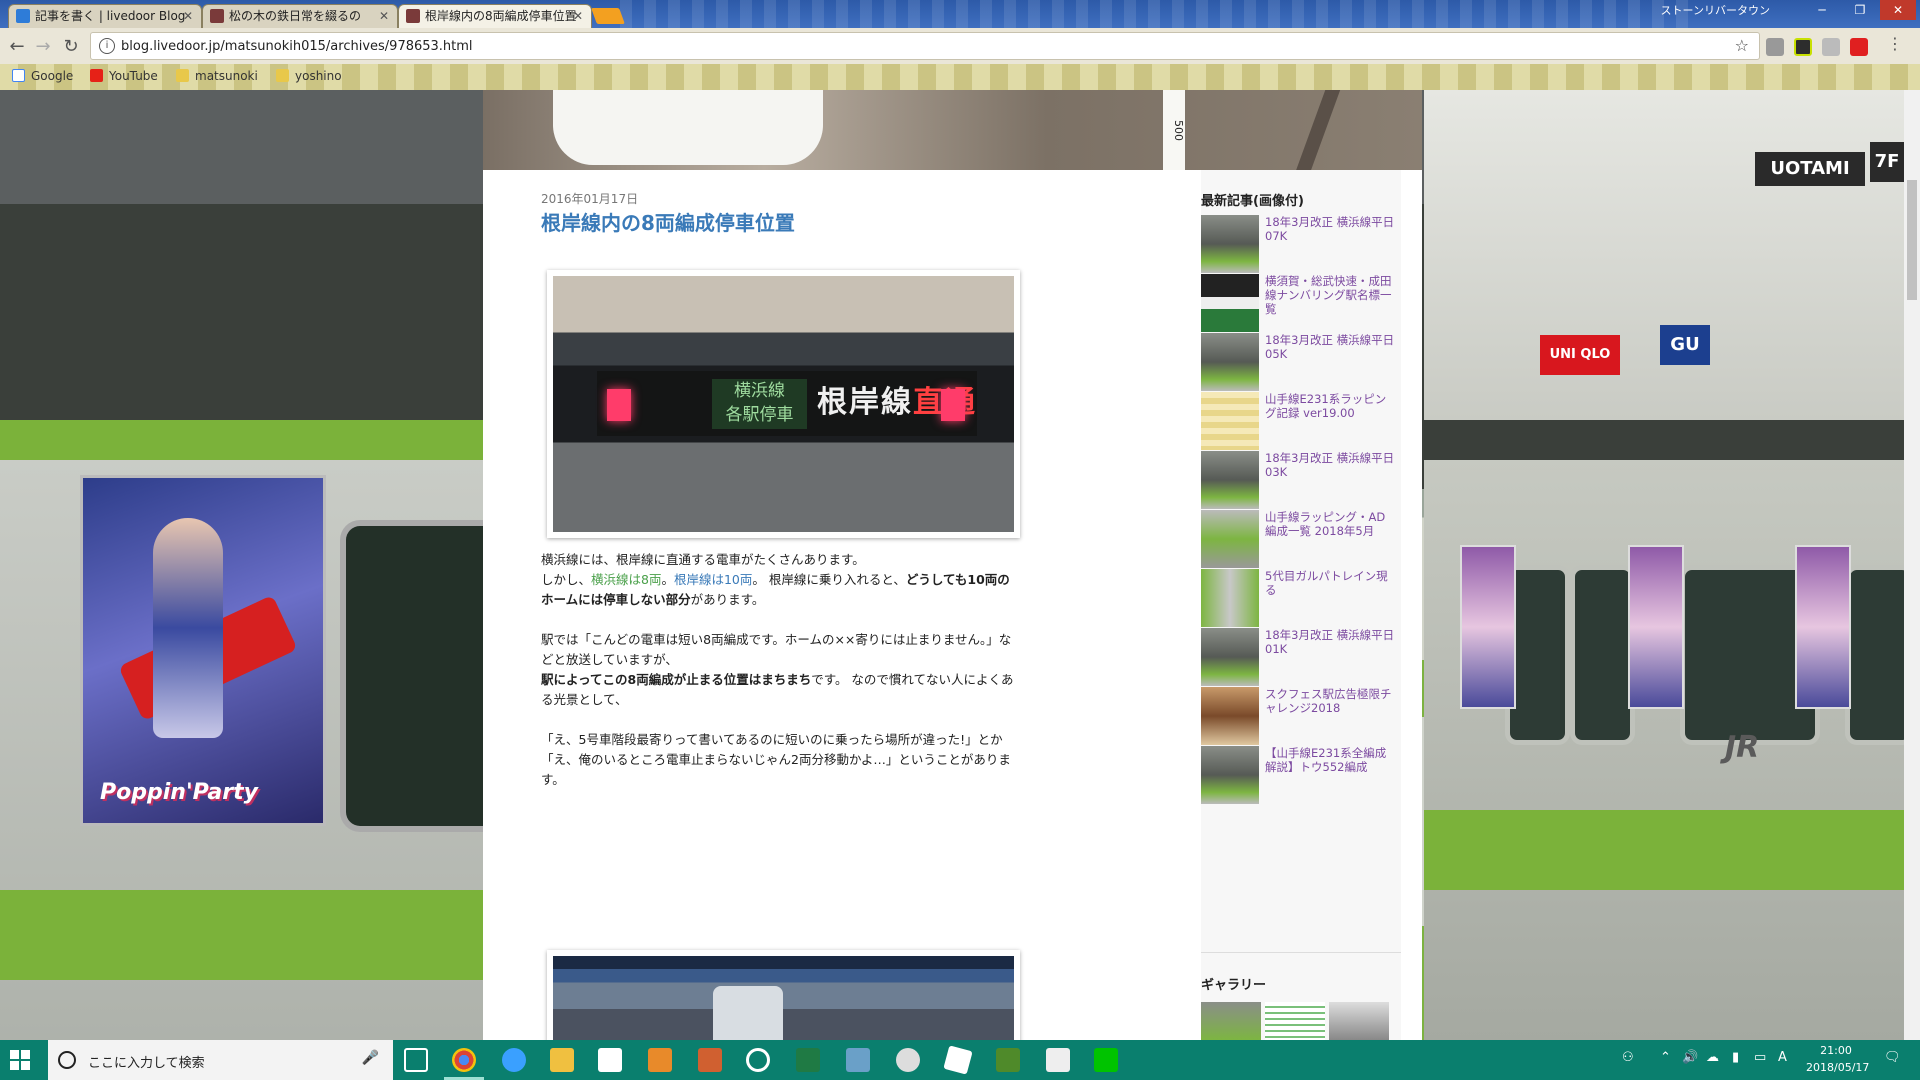  I want to click on edge-icon, so click(514, 1060).